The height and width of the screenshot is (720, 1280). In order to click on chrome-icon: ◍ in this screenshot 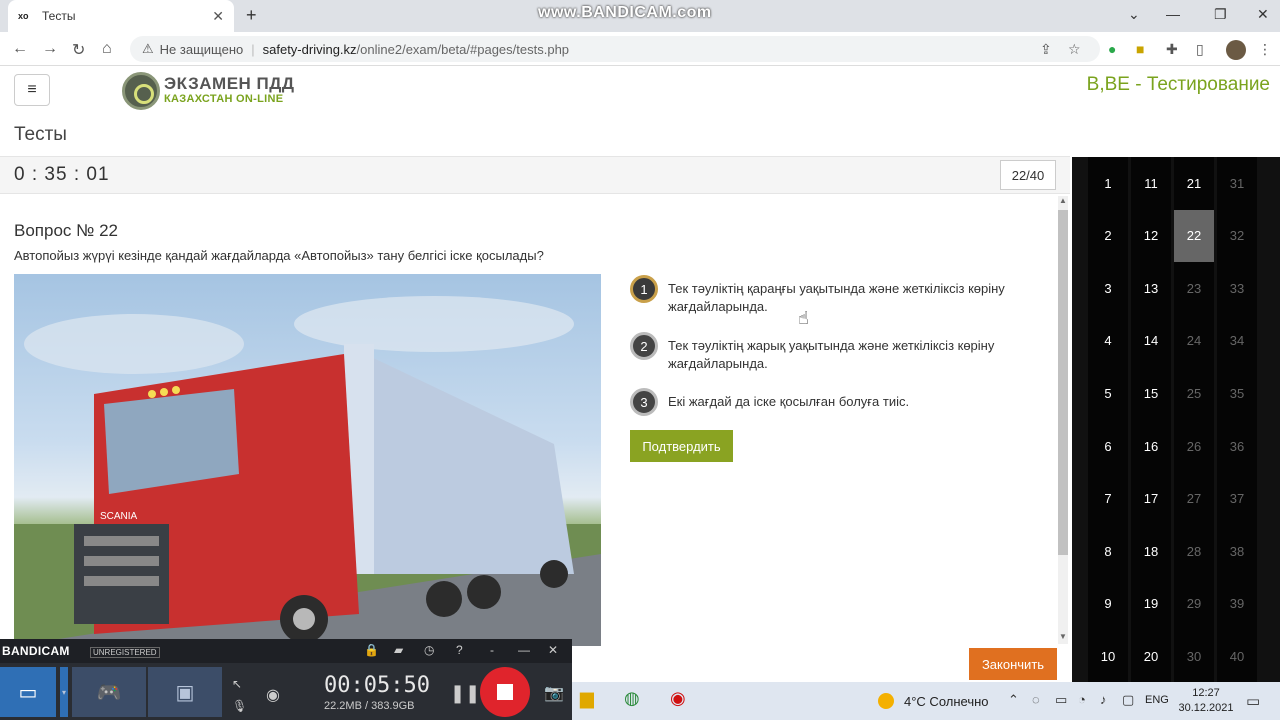, I will do `click(632, 698)`.